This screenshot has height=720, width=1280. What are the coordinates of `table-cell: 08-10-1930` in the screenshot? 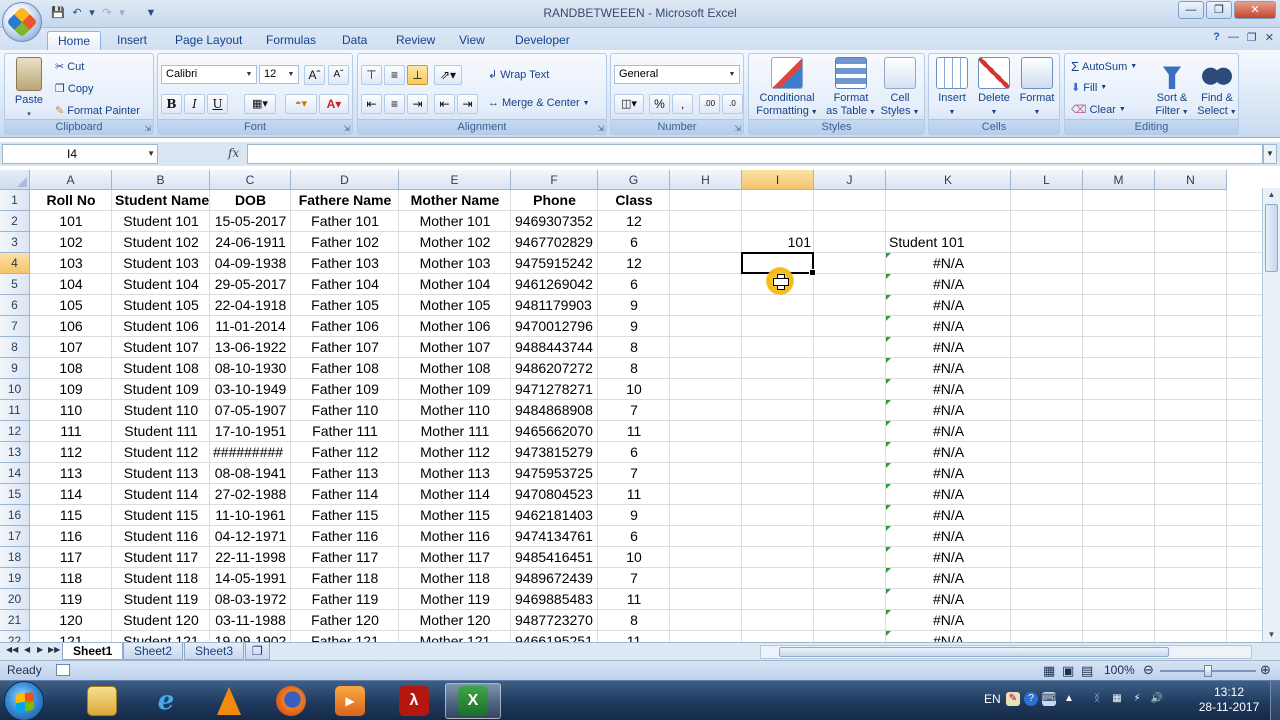 It's located at (250, 368).